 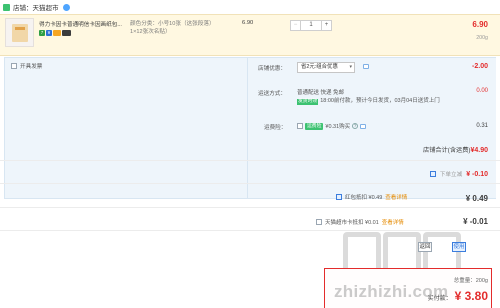 I want to click on return-button: 返回, so click(x=425, y=247).